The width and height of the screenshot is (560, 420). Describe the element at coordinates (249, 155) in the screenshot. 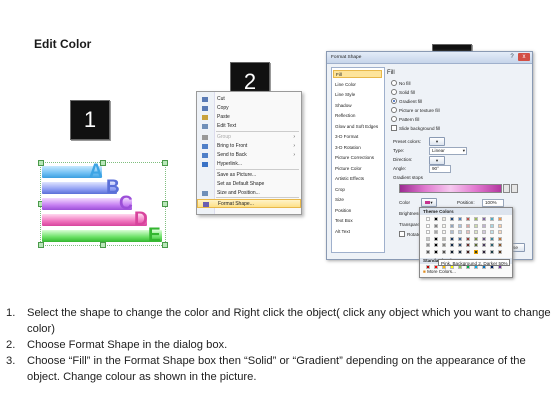

I see `menu-item-send-to-back: Send to Back ›` at that location.